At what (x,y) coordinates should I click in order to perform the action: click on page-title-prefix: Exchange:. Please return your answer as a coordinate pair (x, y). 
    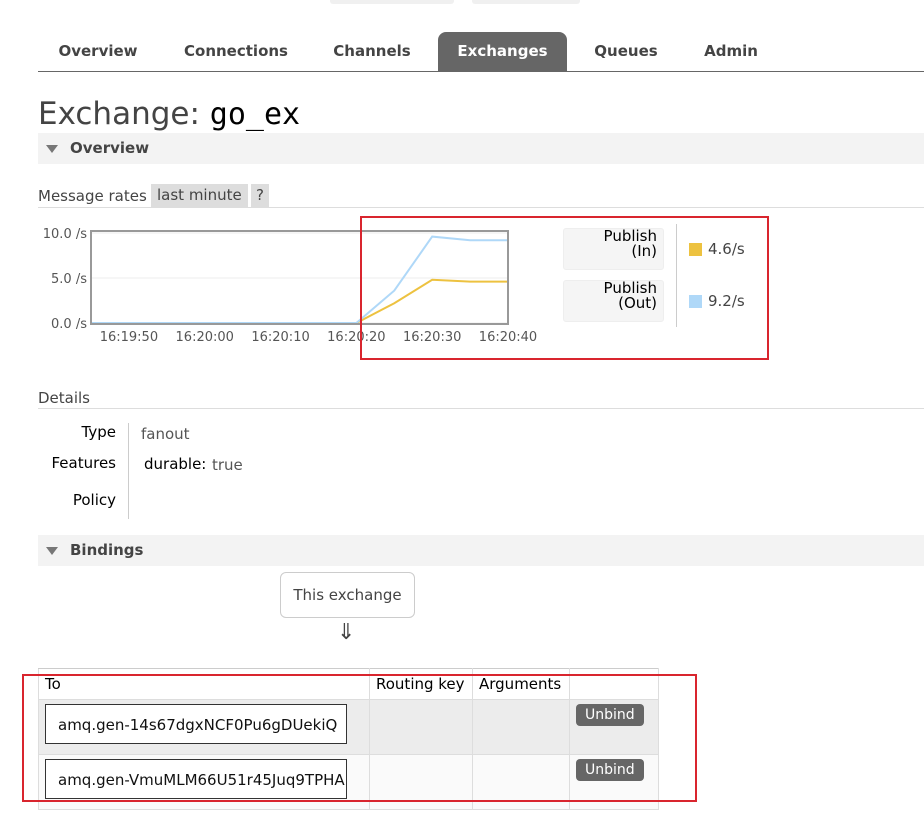
    Looking at the image, I should click on (119, 114).